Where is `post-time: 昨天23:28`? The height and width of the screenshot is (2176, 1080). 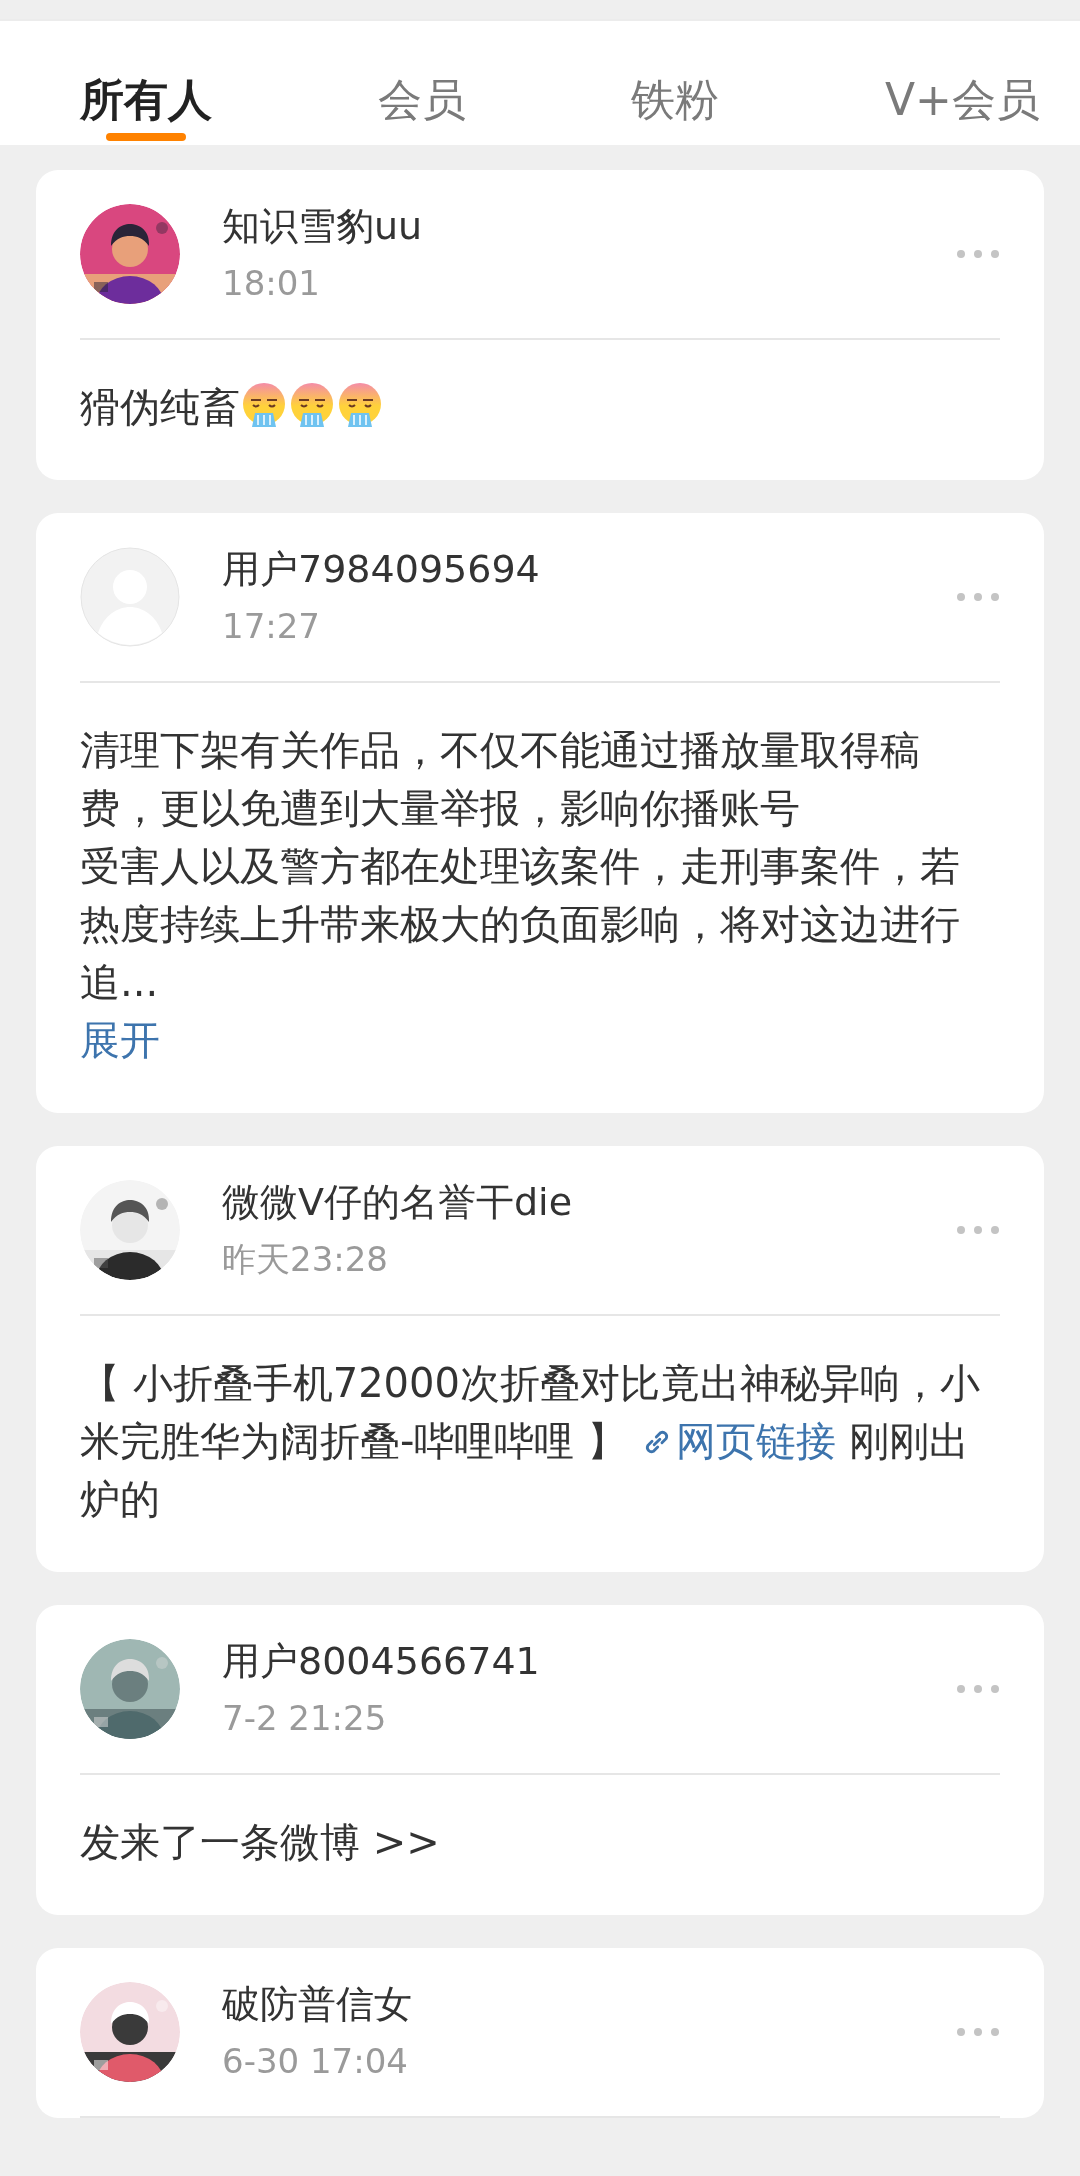
post-time: 昨天23:28 is located at coordinates (305, 1260).